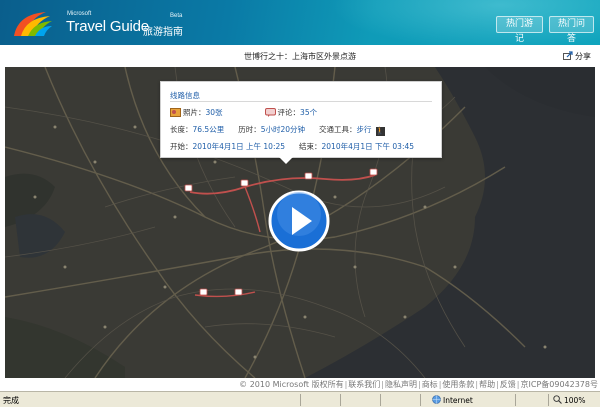 Image resolution: width=600 pixels, height=407 pixels. I want to click on zoom-icon, so click(557, 399).